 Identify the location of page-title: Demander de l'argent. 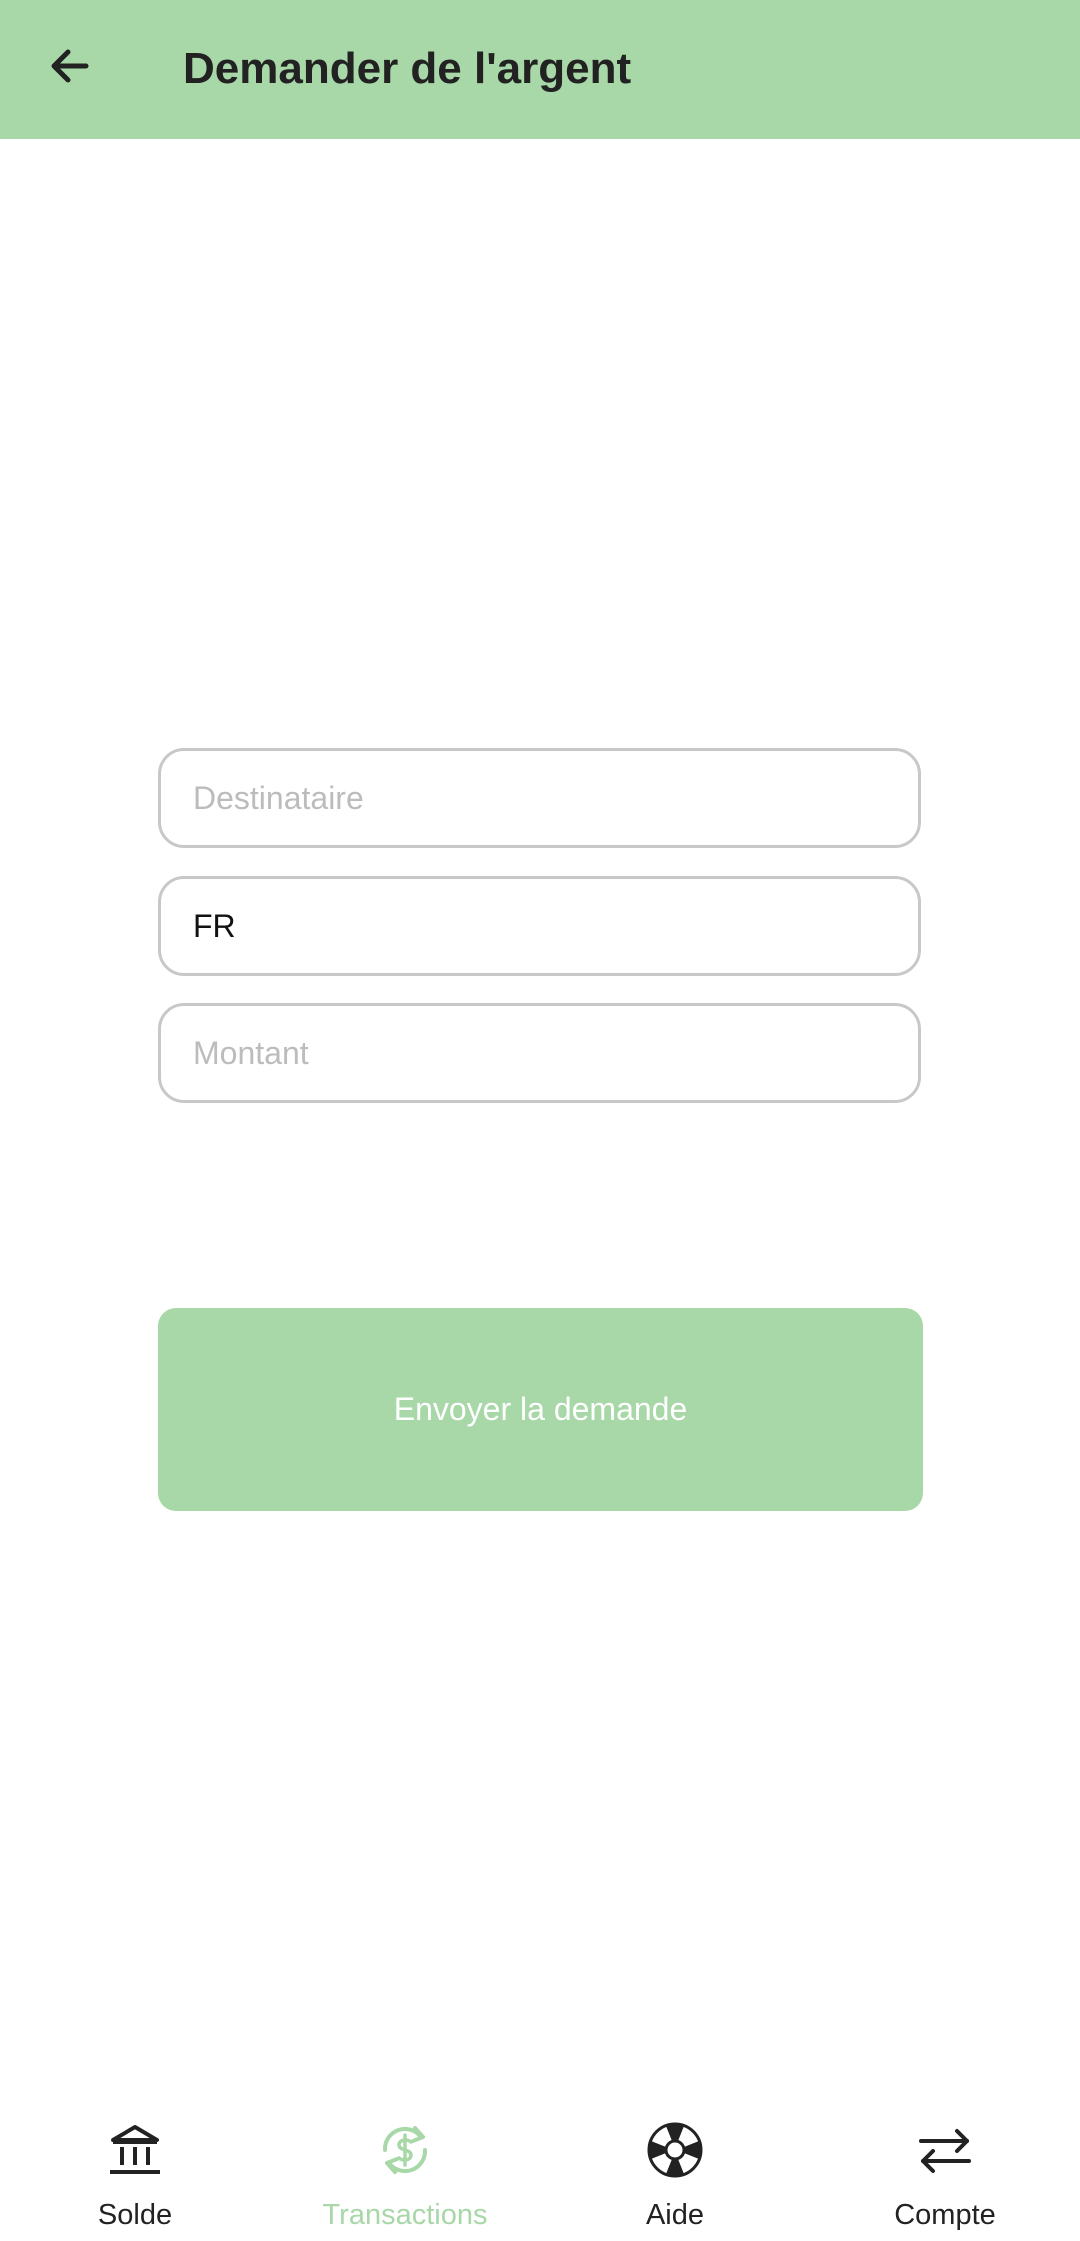
(407, 68).